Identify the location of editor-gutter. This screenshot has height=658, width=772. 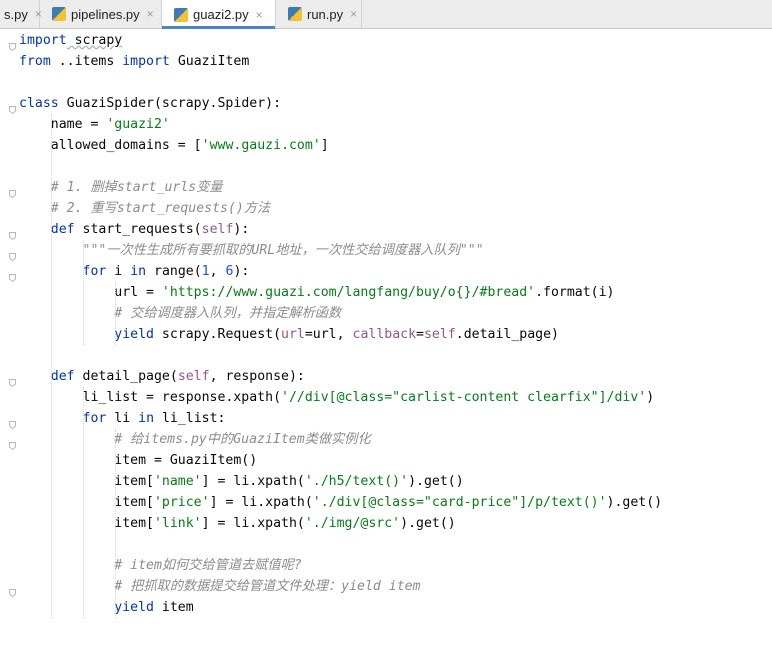
(8, 343).